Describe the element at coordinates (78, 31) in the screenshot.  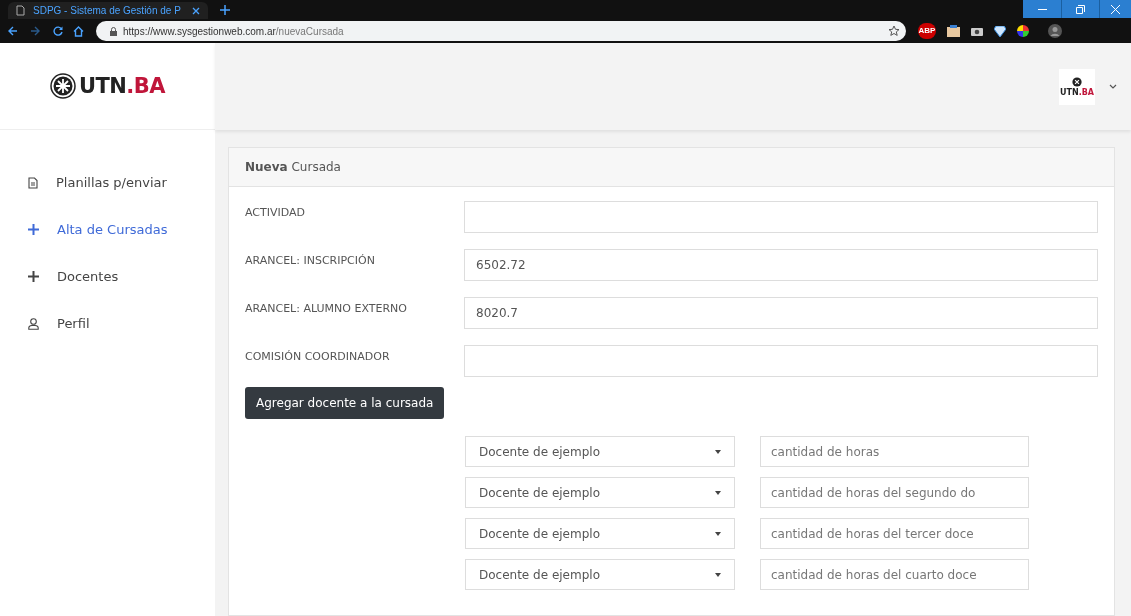
I see `home-icon` at that location.